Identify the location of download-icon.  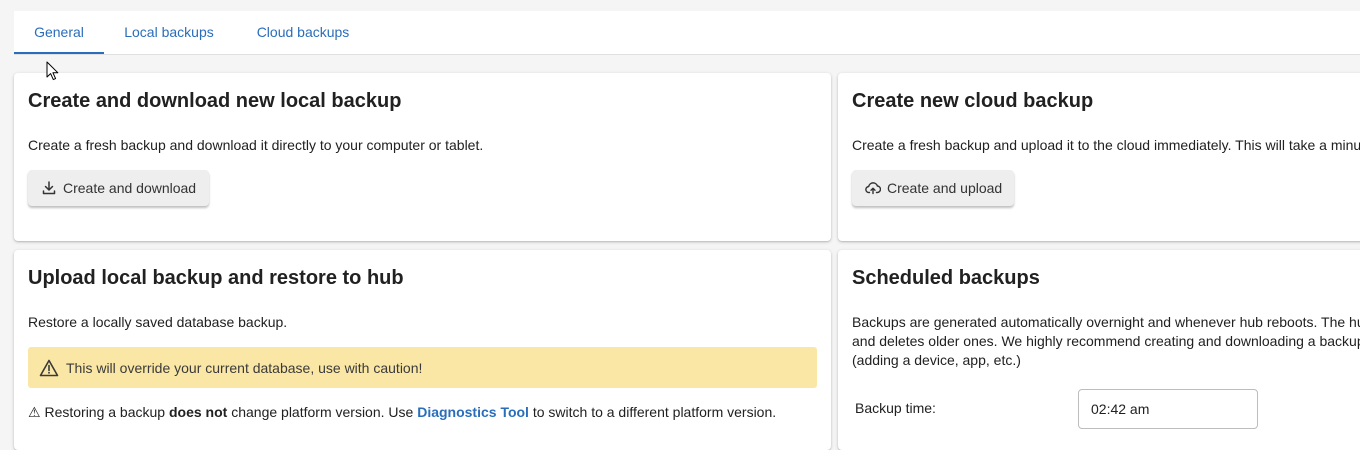
(49, 188).